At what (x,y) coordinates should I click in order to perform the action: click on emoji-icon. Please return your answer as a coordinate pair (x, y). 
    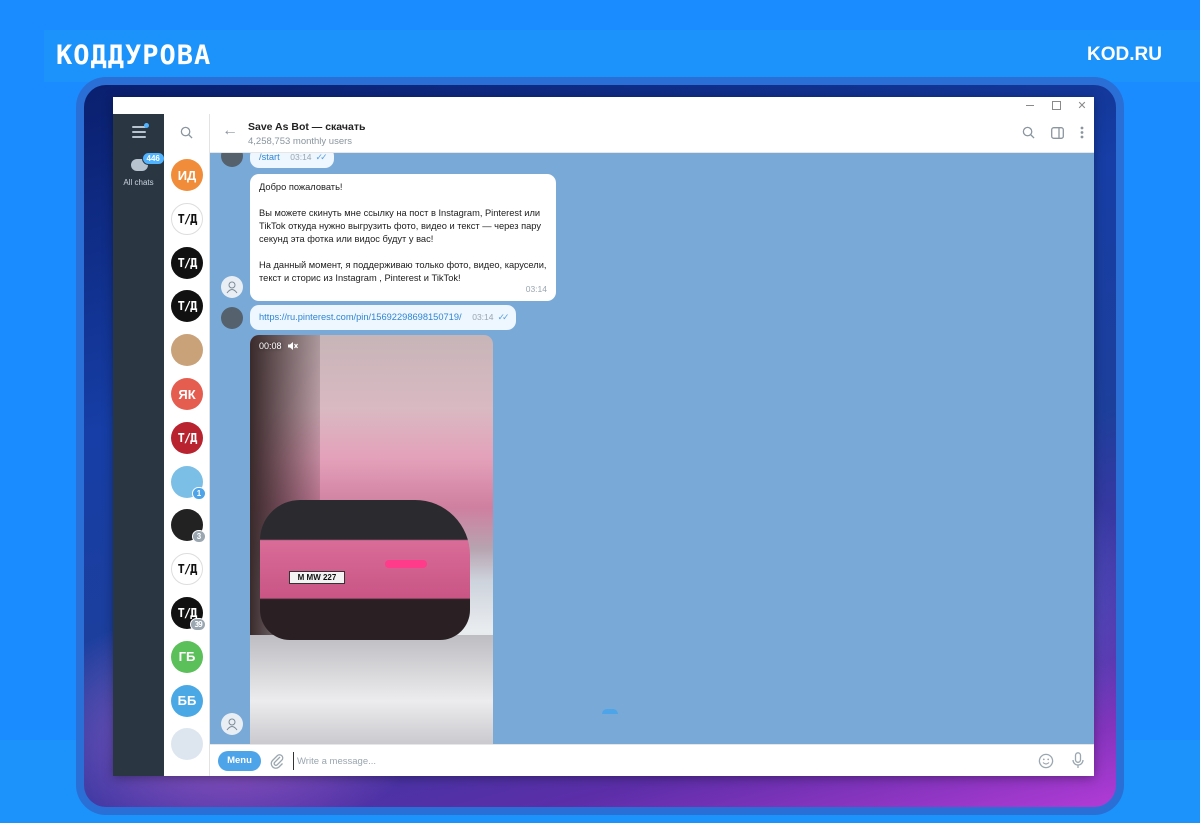
    Looking at the image, I should click on (1046, 761).